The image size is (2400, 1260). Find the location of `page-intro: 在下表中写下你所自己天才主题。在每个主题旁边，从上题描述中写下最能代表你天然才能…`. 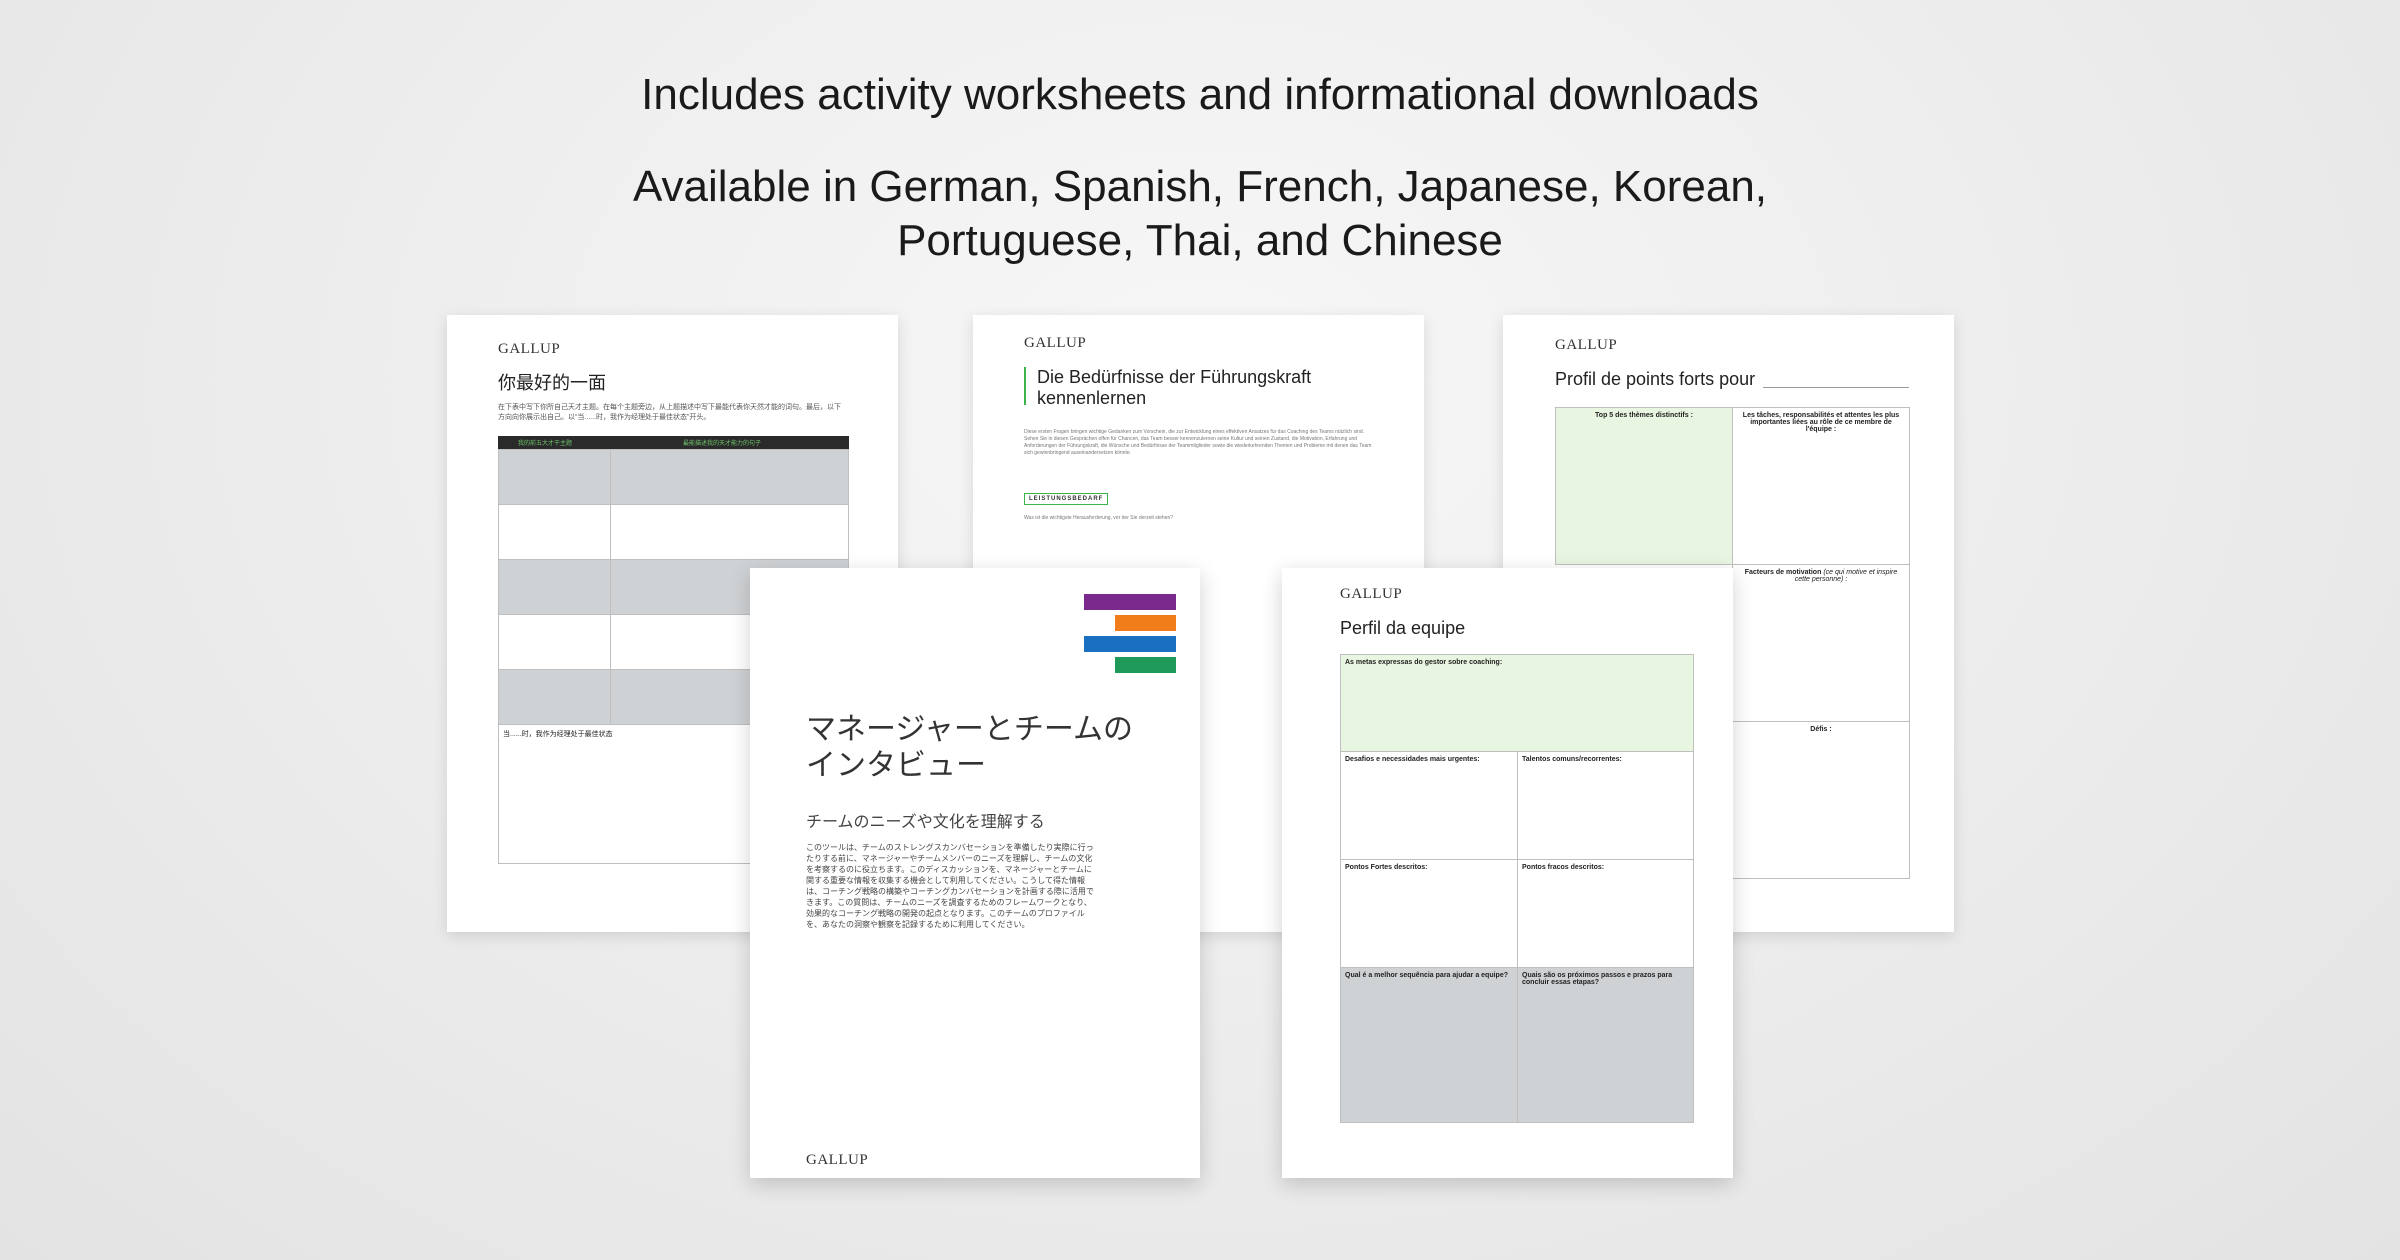

page-intro: 在下表中写下你所自己天才主题。在每个主题旁边，从上题描述中写下最能代表你天然才能… is located at coordinates (669, 412).